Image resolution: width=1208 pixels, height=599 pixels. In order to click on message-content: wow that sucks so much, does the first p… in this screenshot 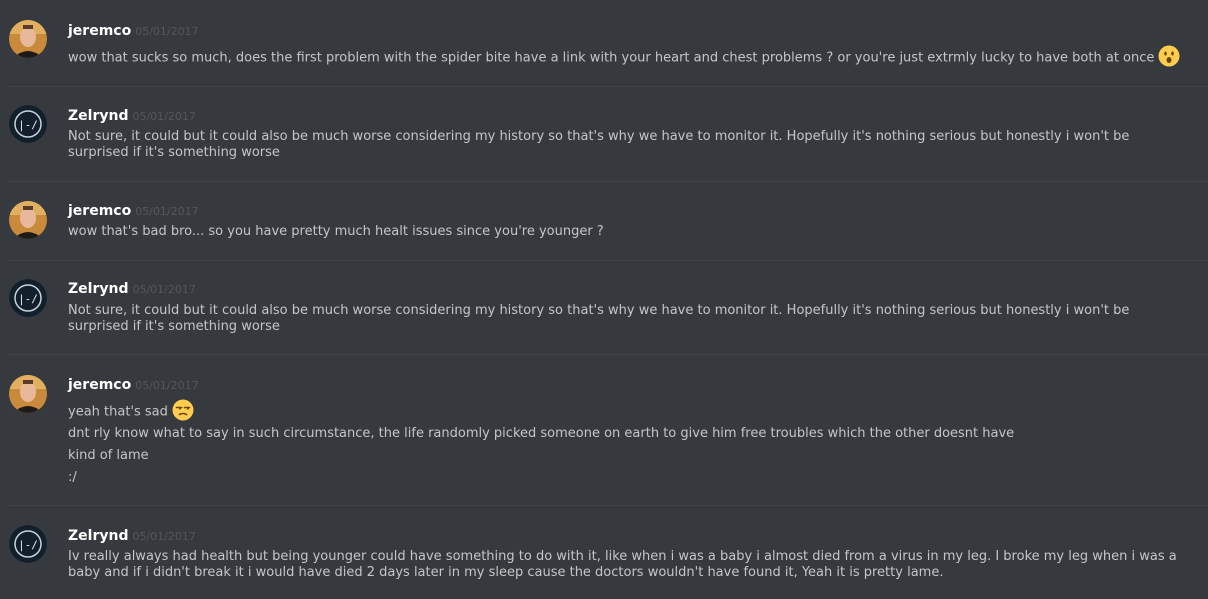, I will do `click(611, 58)`.